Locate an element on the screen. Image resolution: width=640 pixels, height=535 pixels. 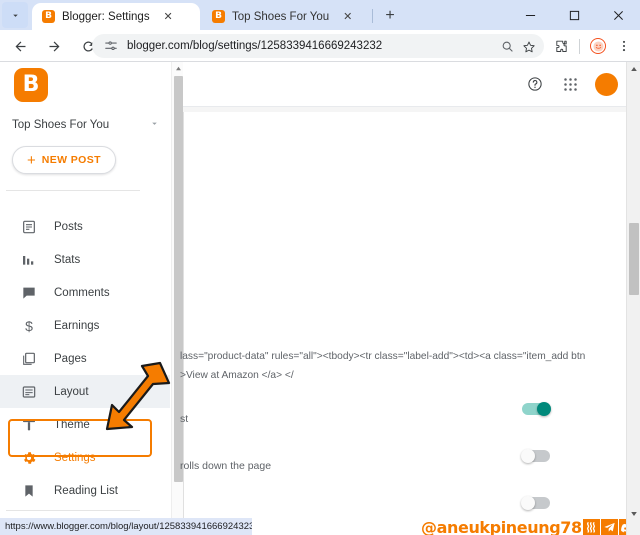
sidebar-item-earnings: $ Earnings is located at coordinates (85, 325).